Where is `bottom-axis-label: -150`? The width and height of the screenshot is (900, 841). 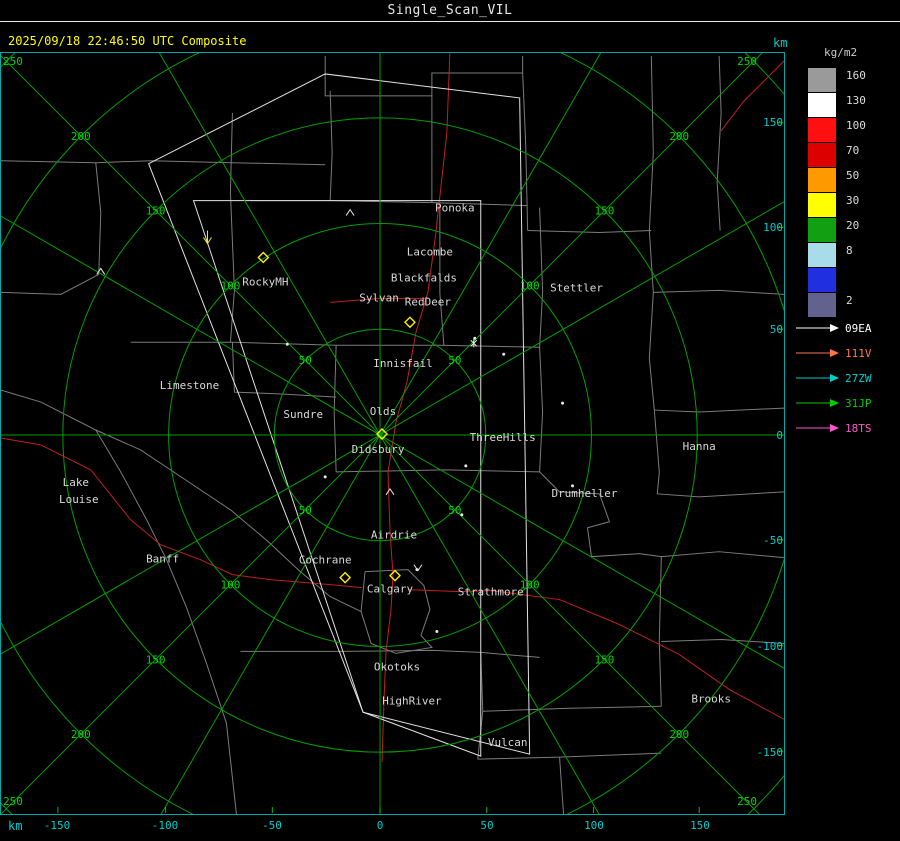 bottom-axis-label: -150 is located at coordinates (57, 825).